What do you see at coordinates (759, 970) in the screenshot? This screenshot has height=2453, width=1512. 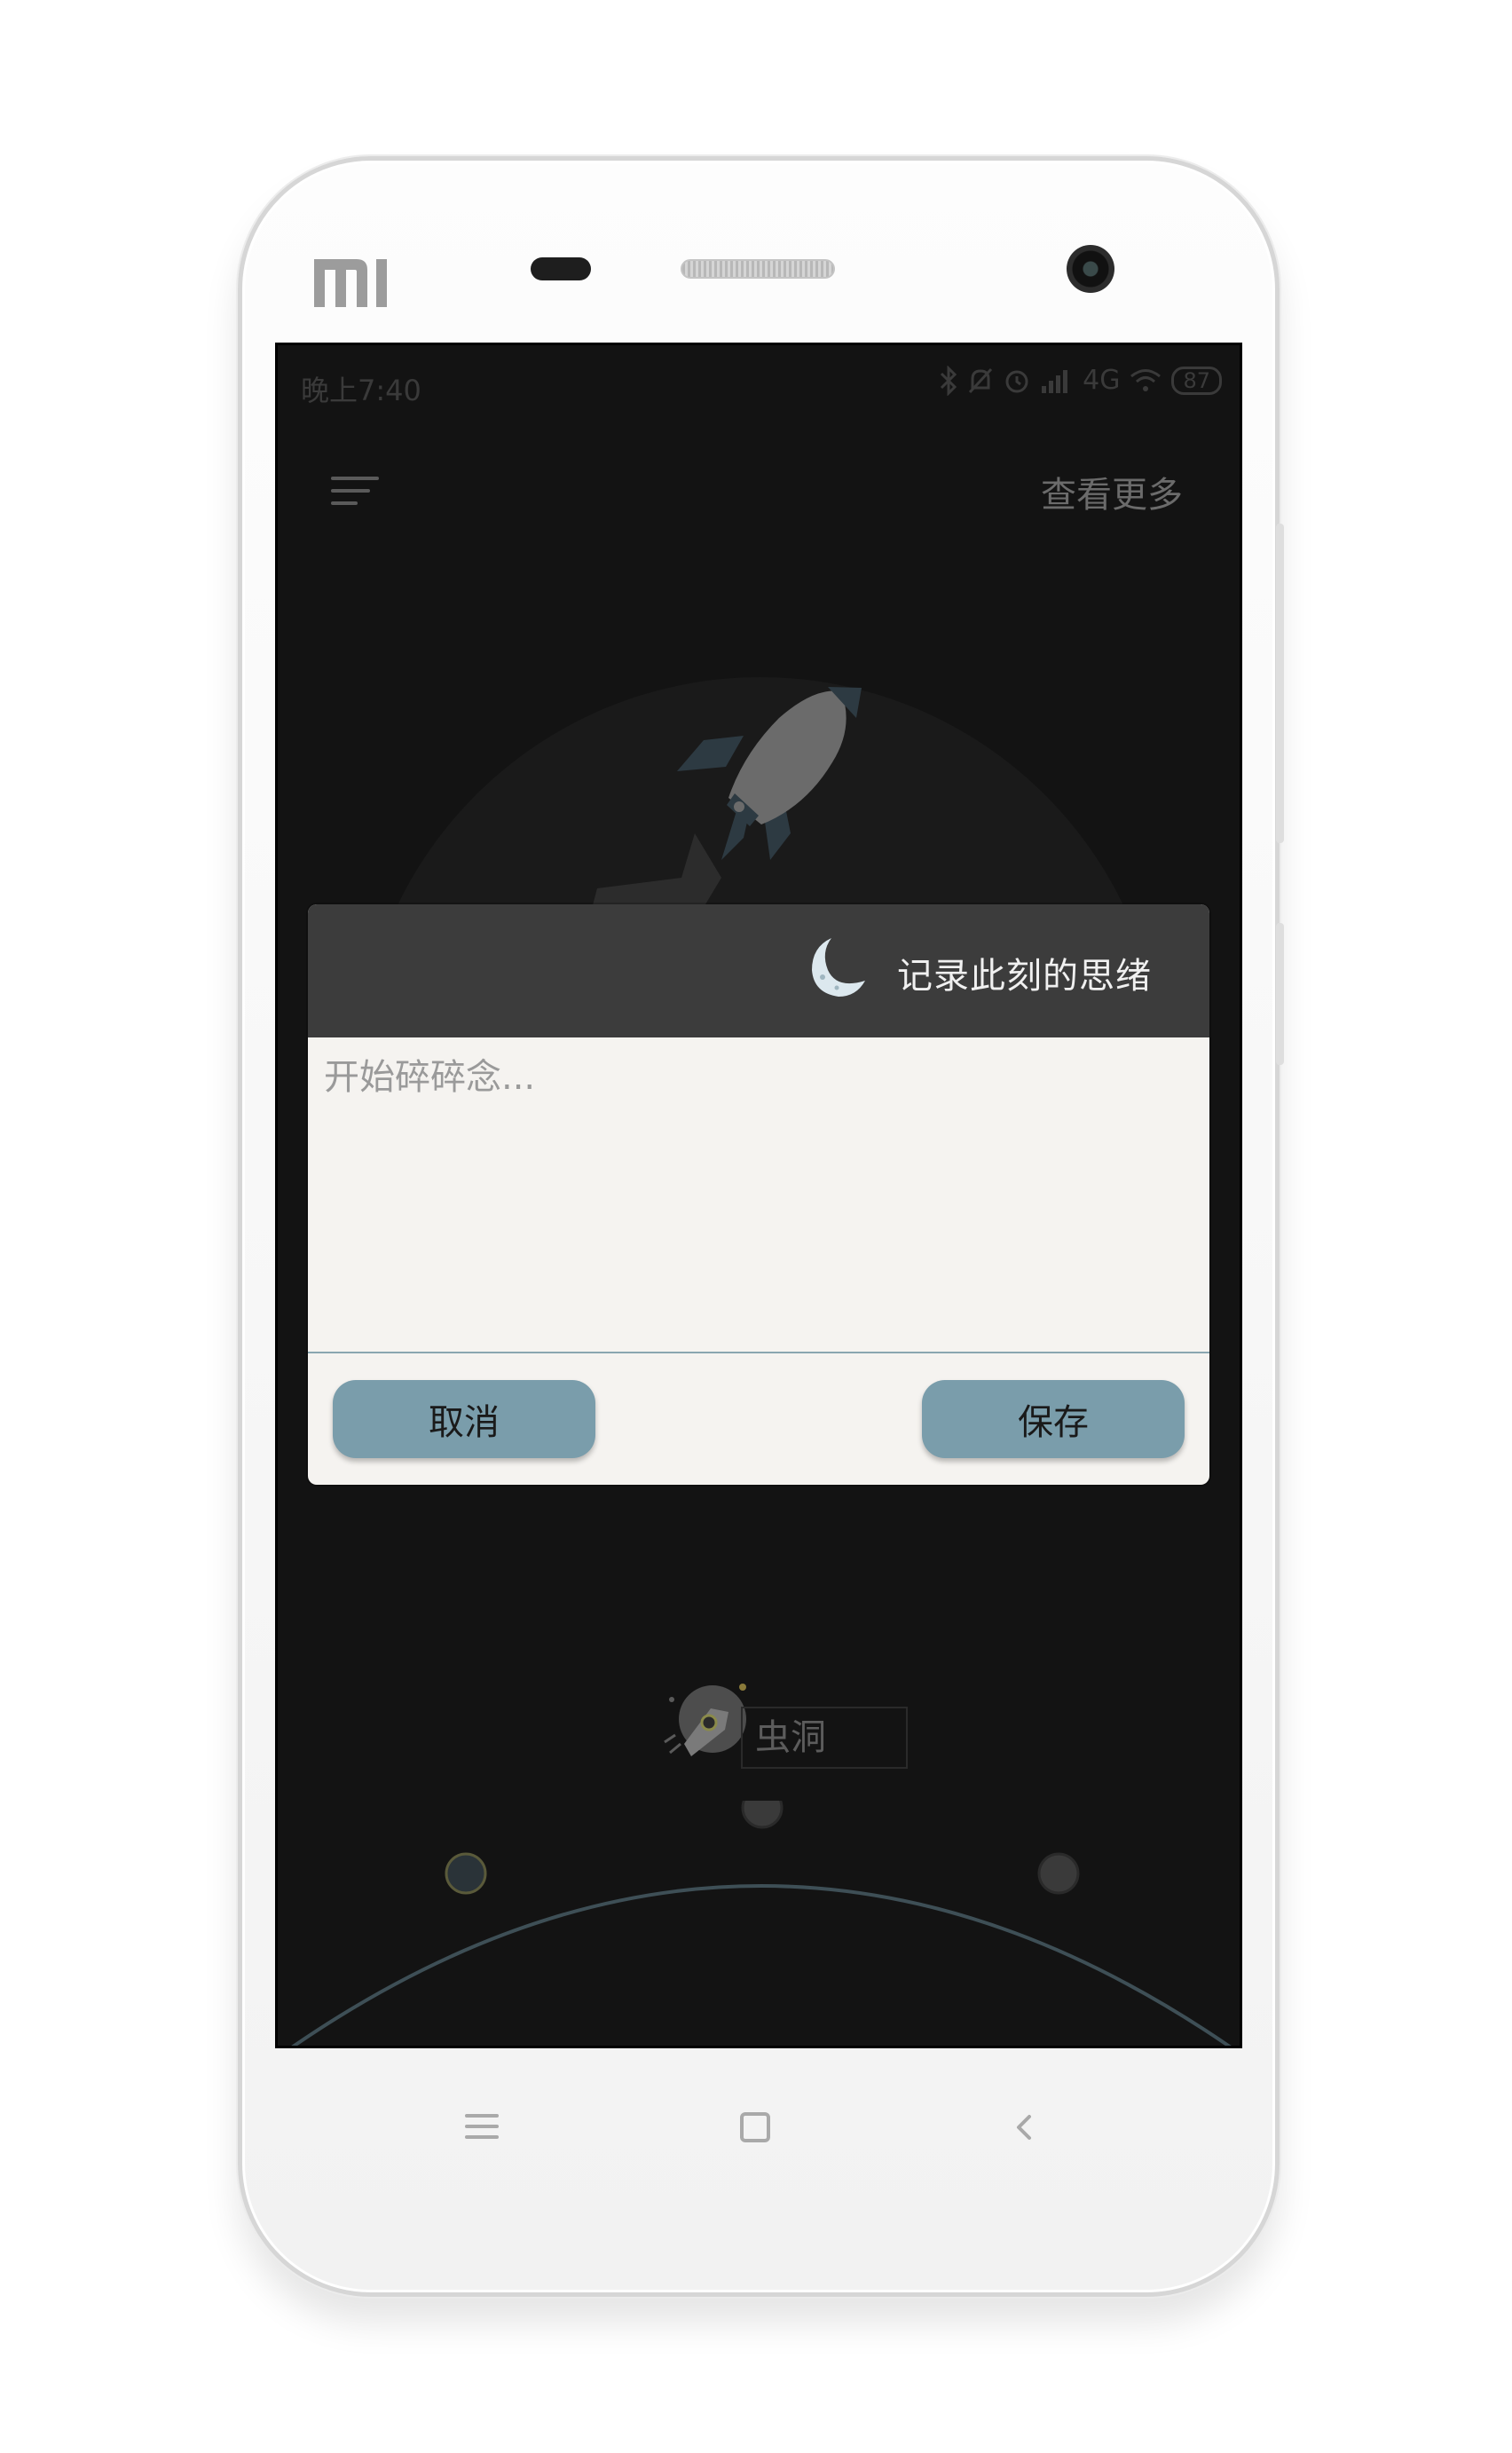 I see `dialog-header: 记录此刻的思绪` at bounding box center [759, 970].